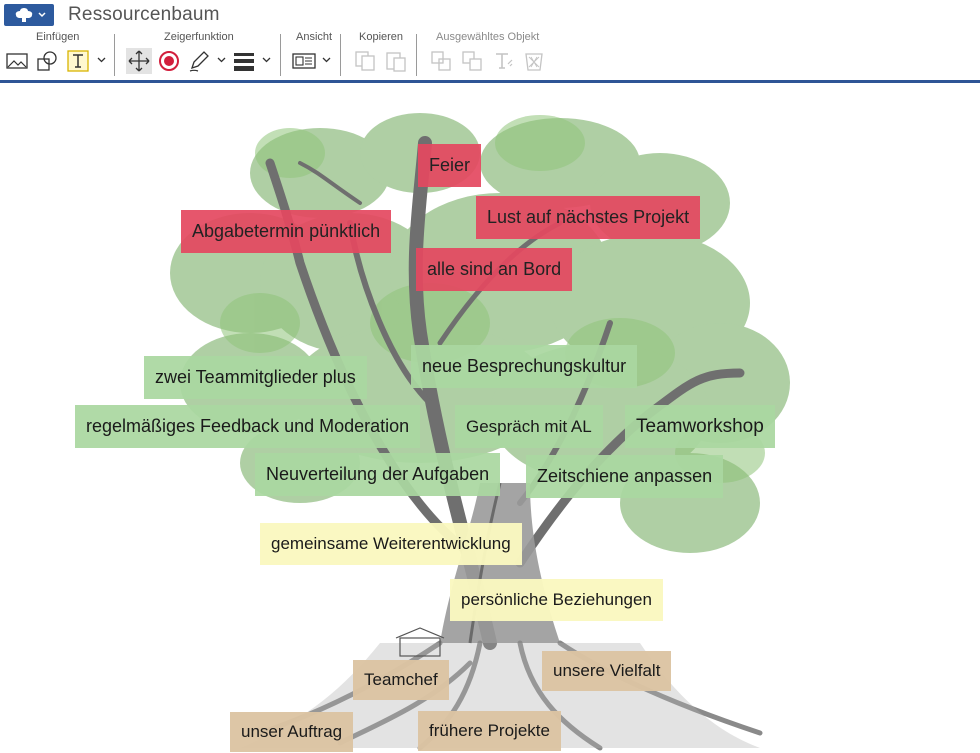  I want to click on sticky-note-fruehere-projekte: frühere Projekte, so click(489, 731).